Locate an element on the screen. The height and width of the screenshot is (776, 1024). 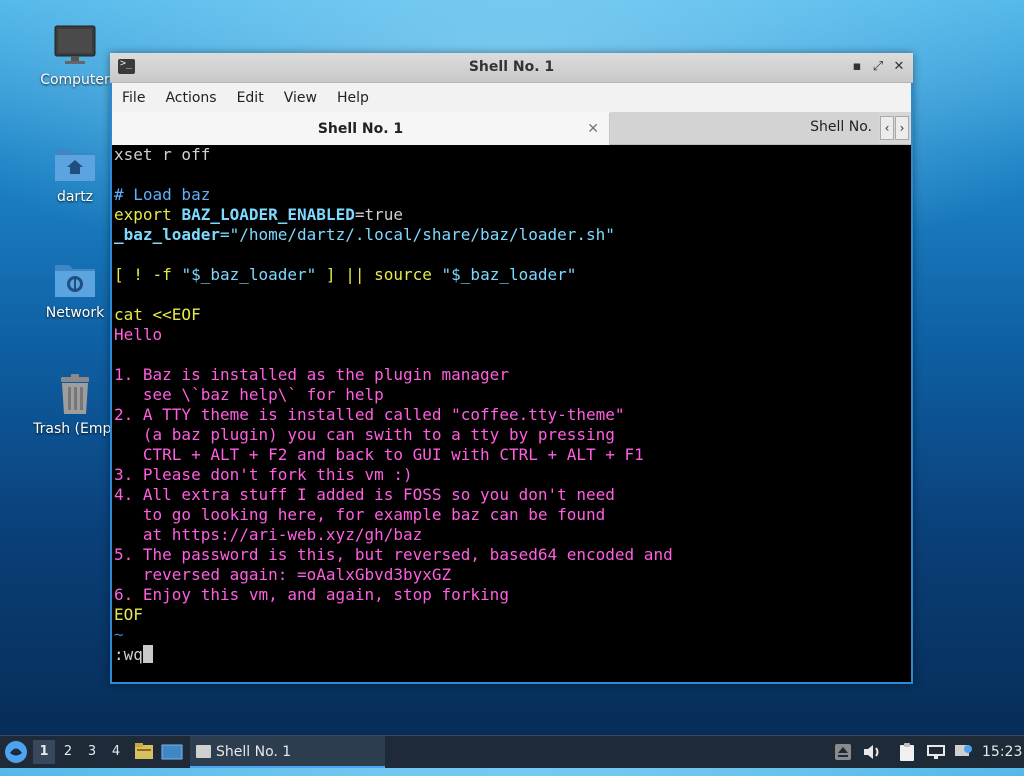
tab-label: Shell No. 1 is located at coordinates (360, 129).